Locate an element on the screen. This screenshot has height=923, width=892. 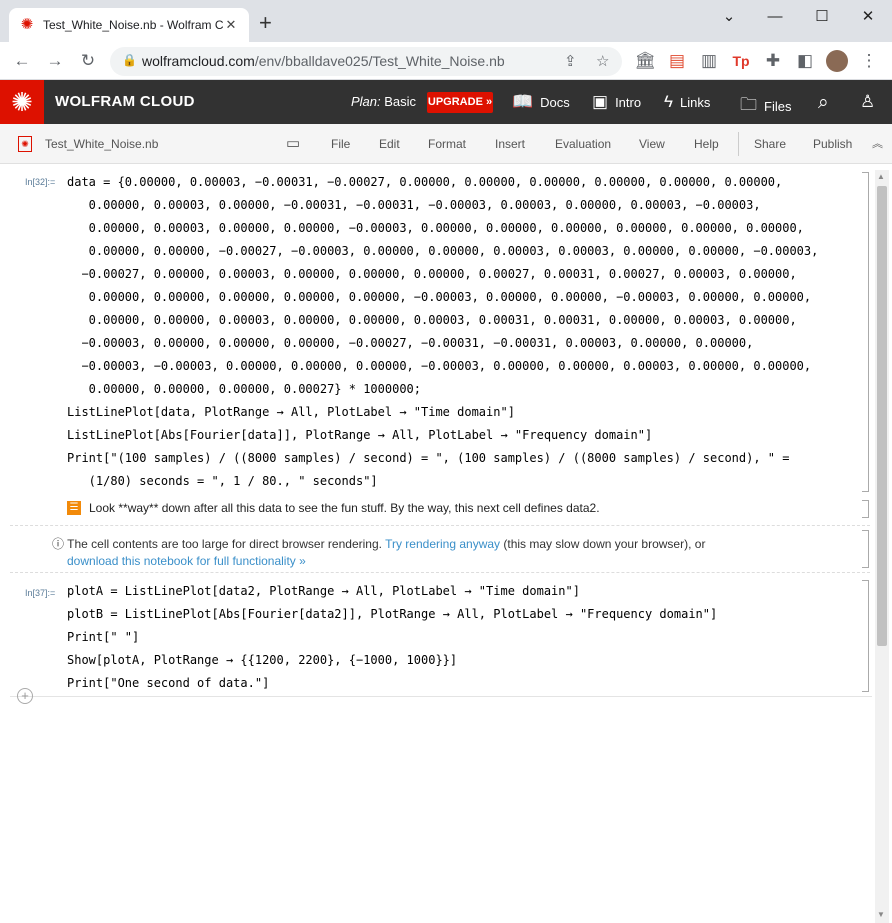
scroll-down-icon: ▼ is located at coordinates (881, 914).